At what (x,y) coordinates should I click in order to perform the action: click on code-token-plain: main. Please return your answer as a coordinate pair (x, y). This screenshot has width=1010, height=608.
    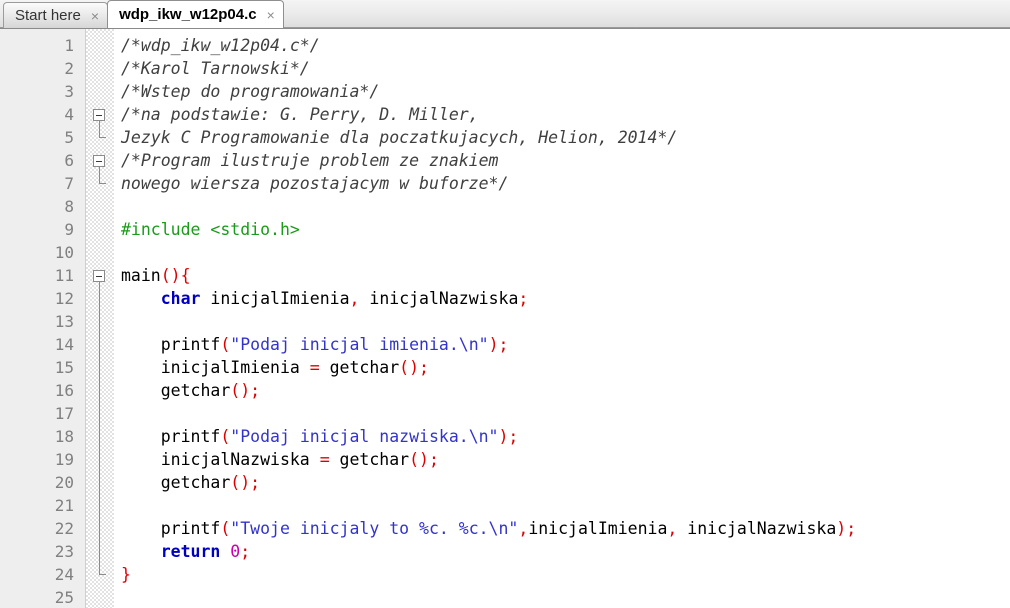
    Looking at the image, I should click on (141, 275).